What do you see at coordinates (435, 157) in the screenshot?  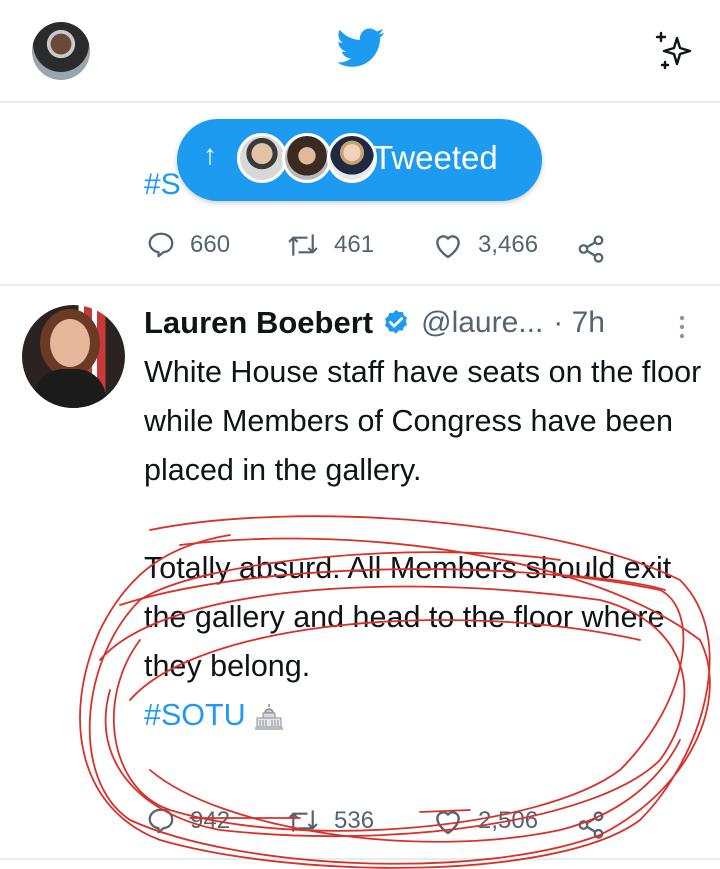 I see `pill-label: Tweeted` at bounding box center [435, 157].